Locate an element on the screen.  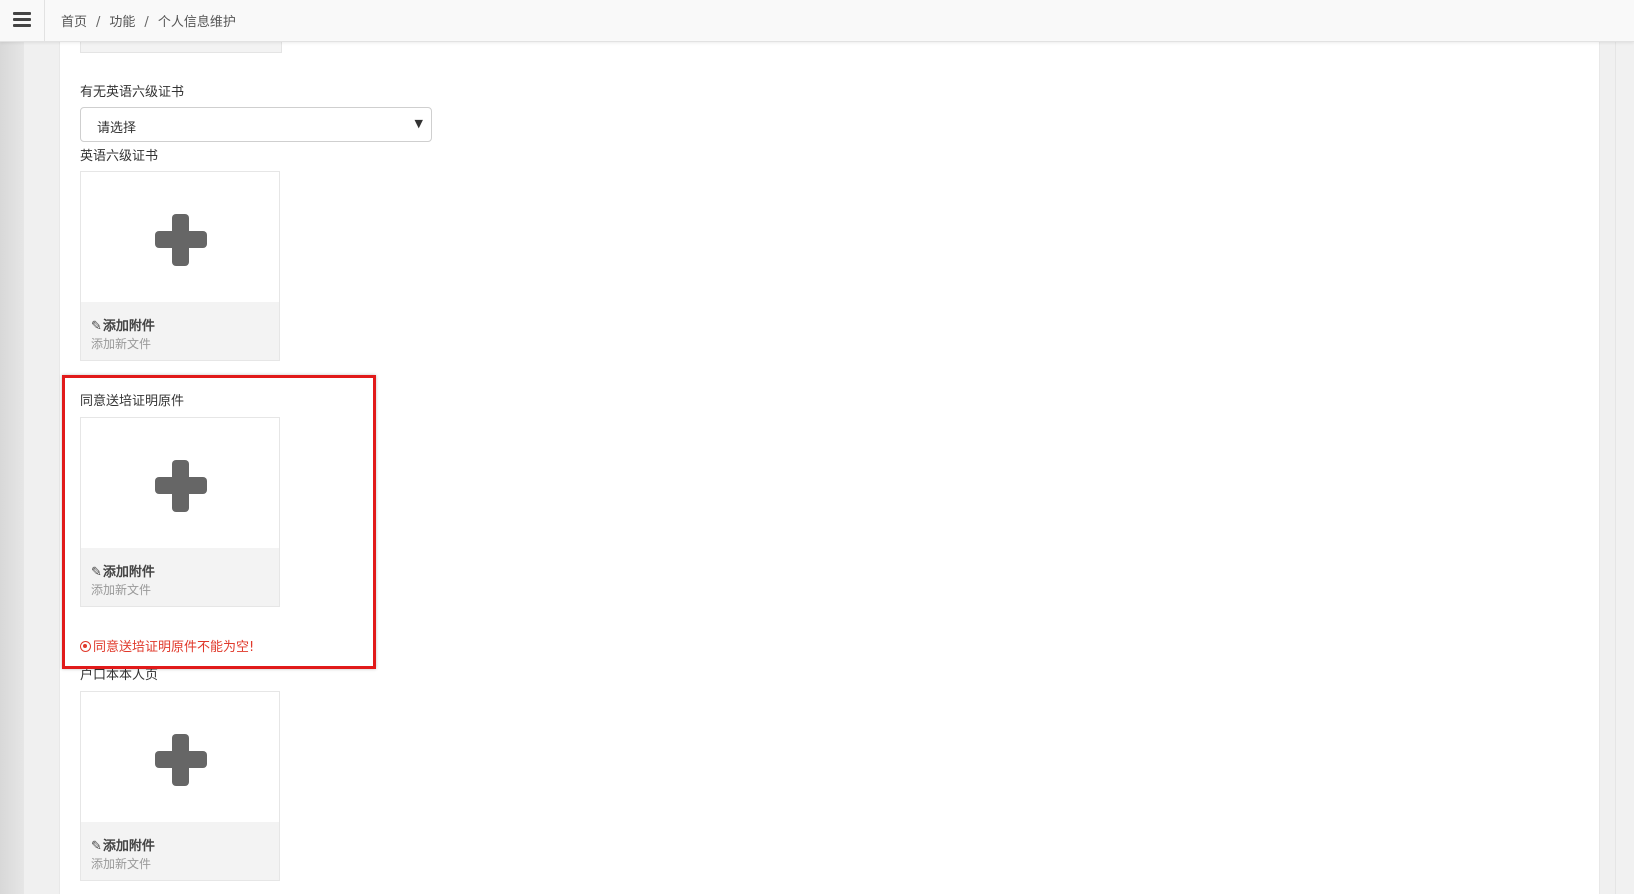
breadcrumb-function: 功能 is located at coordinates (122, 22).